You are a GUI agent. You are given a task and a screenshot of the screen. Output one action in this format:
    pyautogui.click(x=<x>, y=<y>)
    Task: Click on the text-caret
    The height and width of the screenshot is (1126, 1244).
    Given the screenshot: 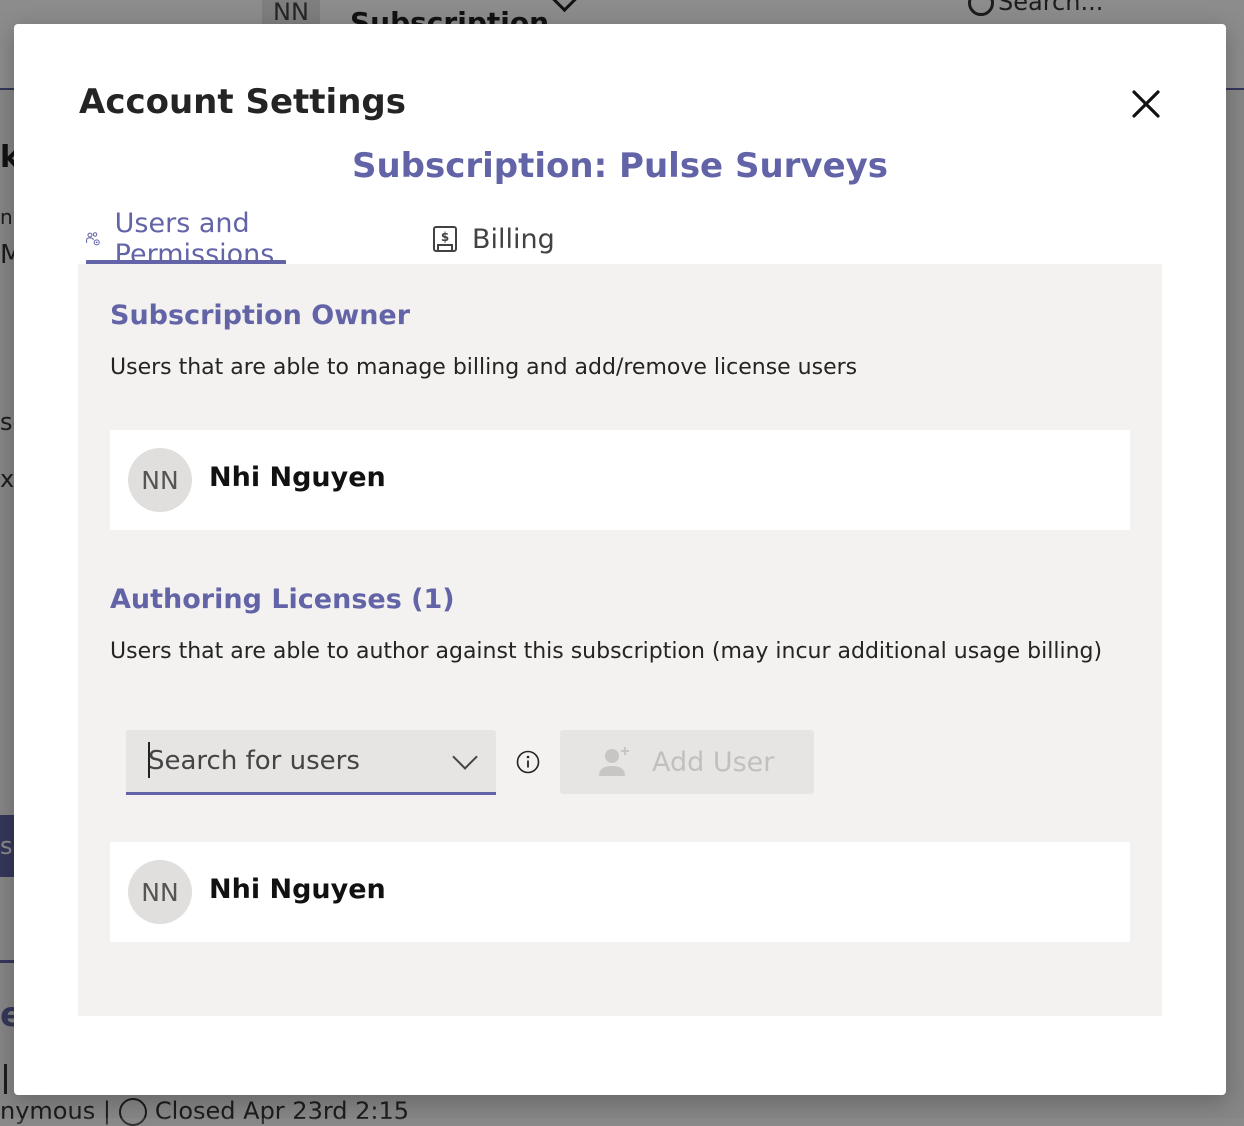 What is the action you would take?
    pyautogui.click(x=149, y=760)
    